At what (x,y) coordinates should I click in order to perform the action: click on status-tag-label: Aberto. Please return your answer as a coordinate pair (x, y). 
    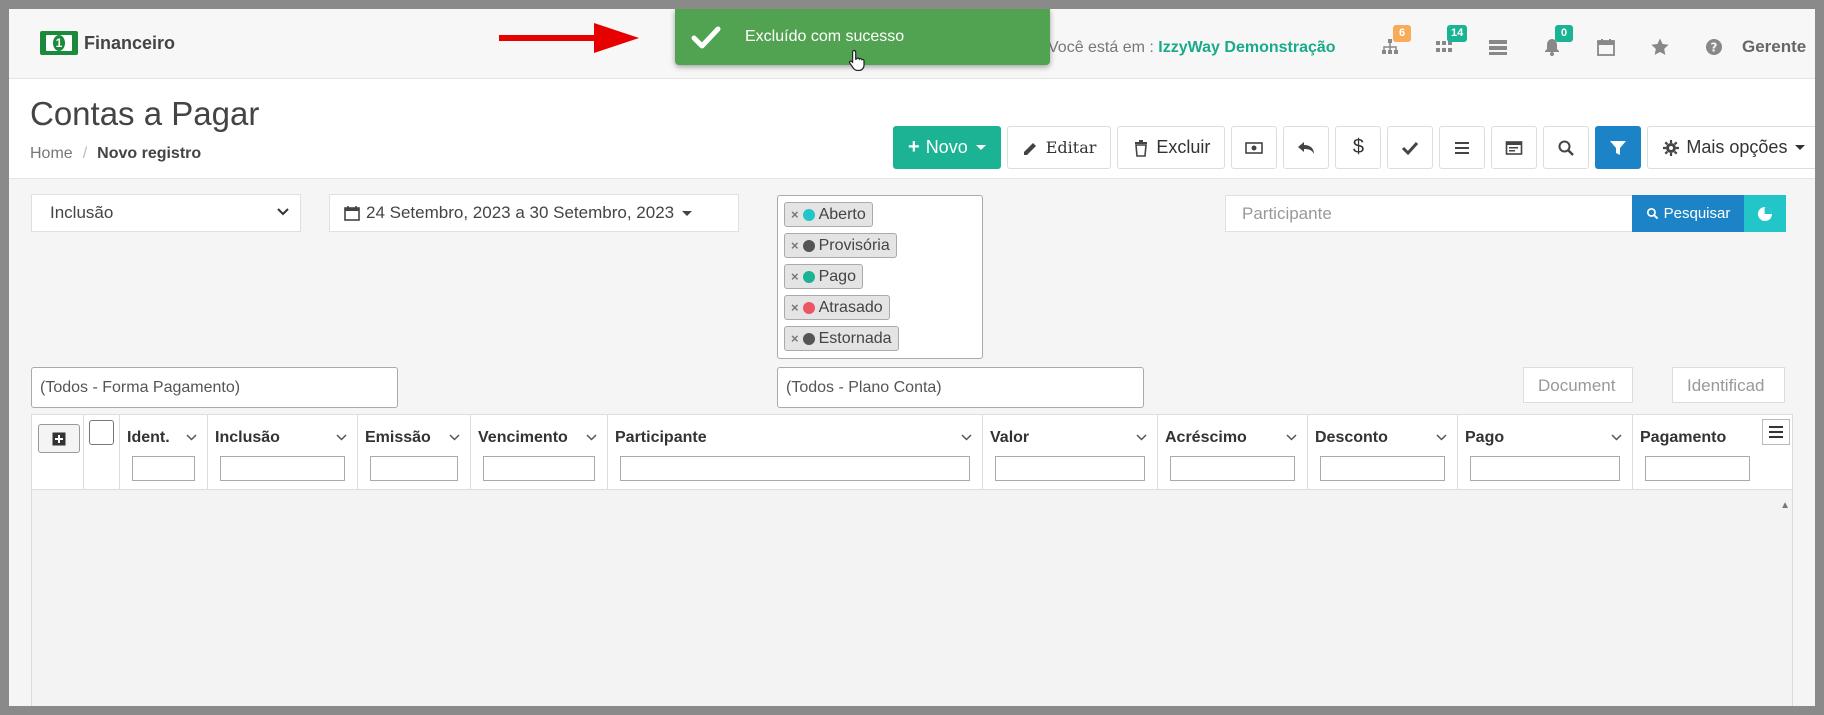
    Looking at the image, I should click on (842, 214).